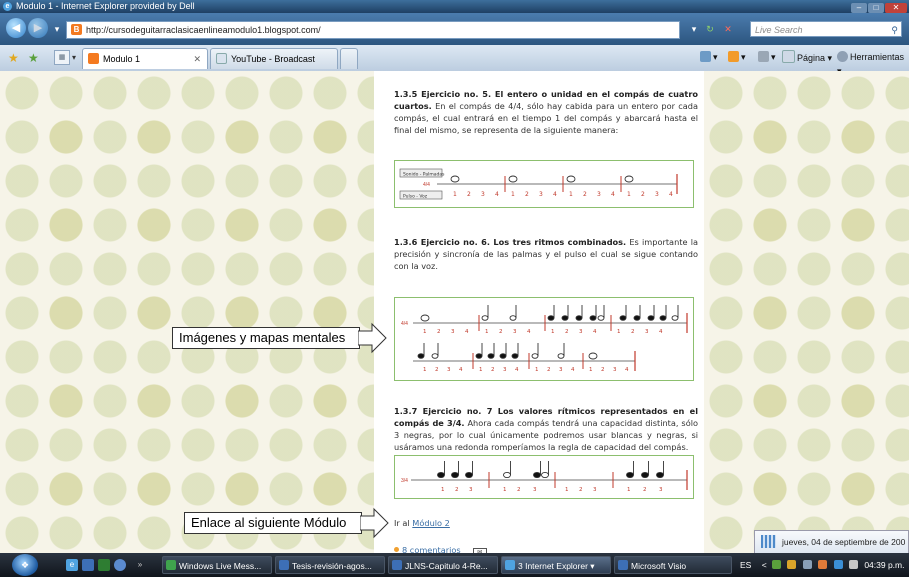 Image resolution: width=909 pixels, height=577 pixels. I want to click on page-icon, so click(788, 56).